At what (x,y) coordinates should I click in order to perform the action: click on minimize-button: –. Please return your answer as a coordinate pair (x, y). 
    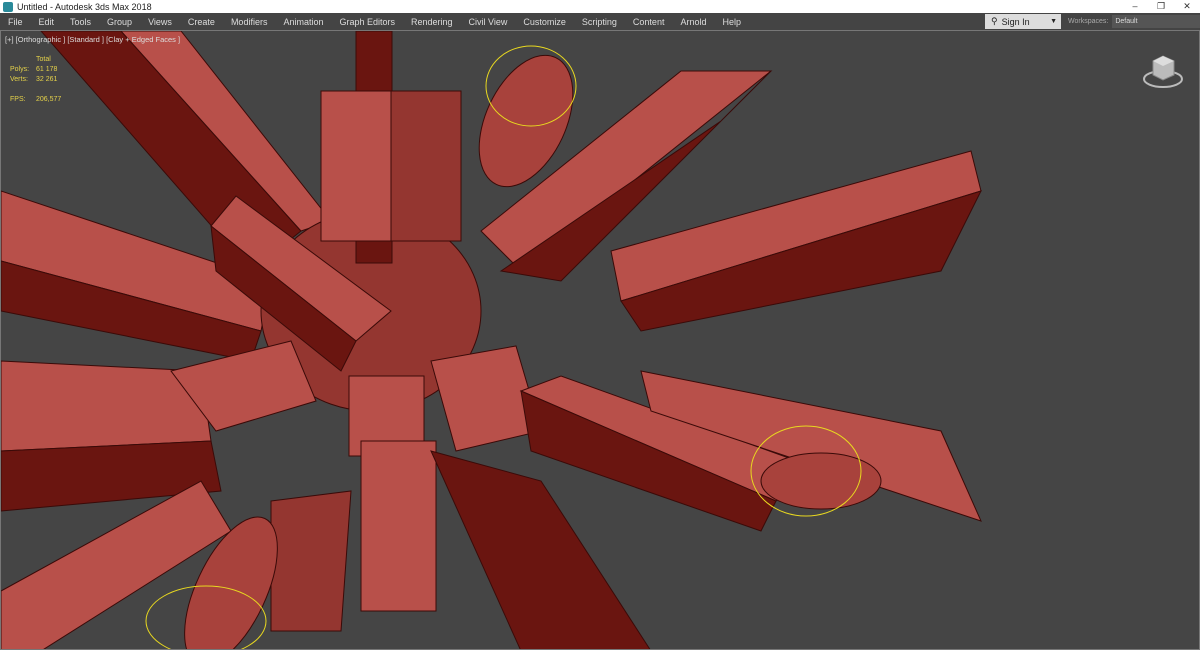
    Looking at the image, I should click on (1135, 6).